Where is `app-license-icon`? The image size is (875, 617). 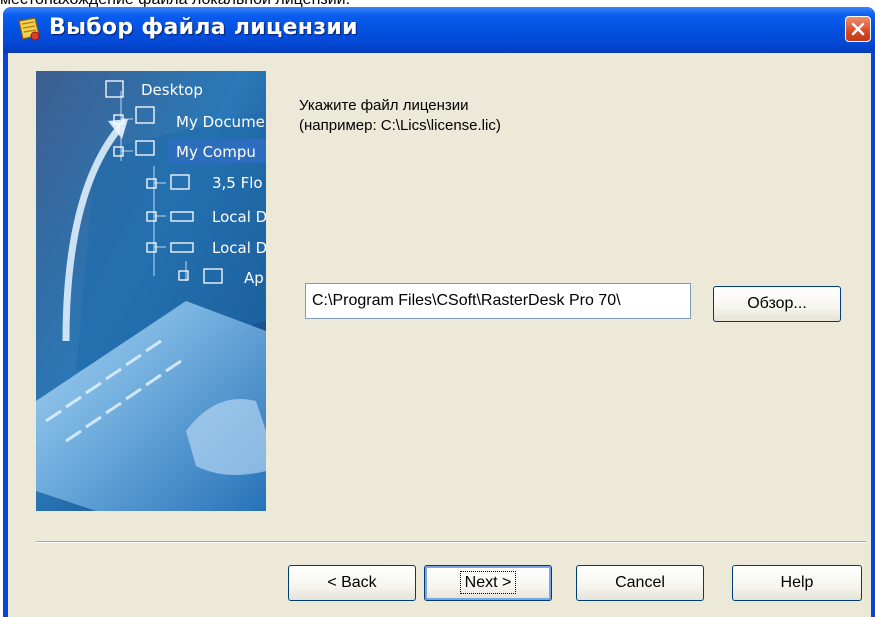 app-license-icon is located at coordinates (29, 29).